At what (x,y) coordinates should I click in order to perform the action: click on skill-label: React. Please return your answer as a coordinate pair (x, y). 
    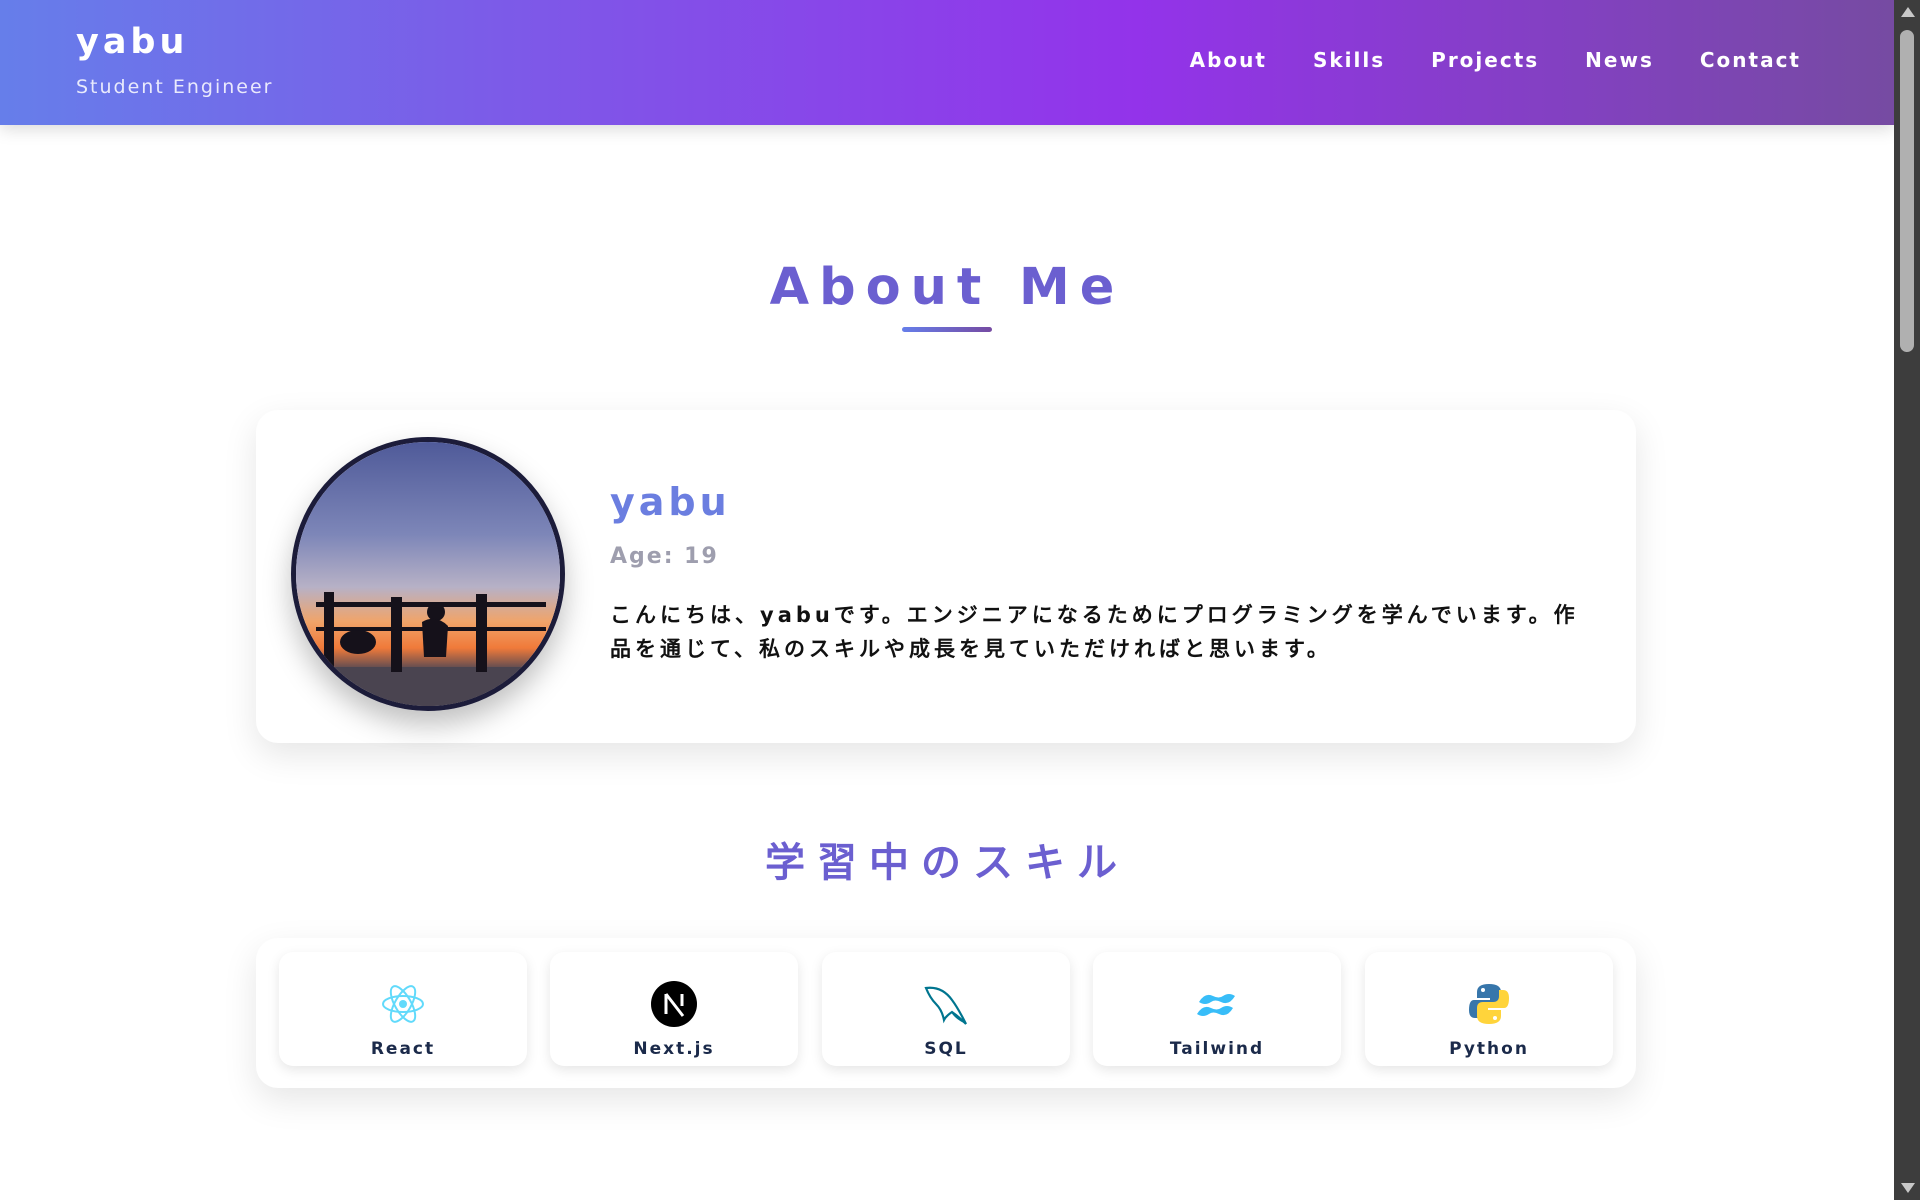
    Looking at the image, I should click on (403, 1049).